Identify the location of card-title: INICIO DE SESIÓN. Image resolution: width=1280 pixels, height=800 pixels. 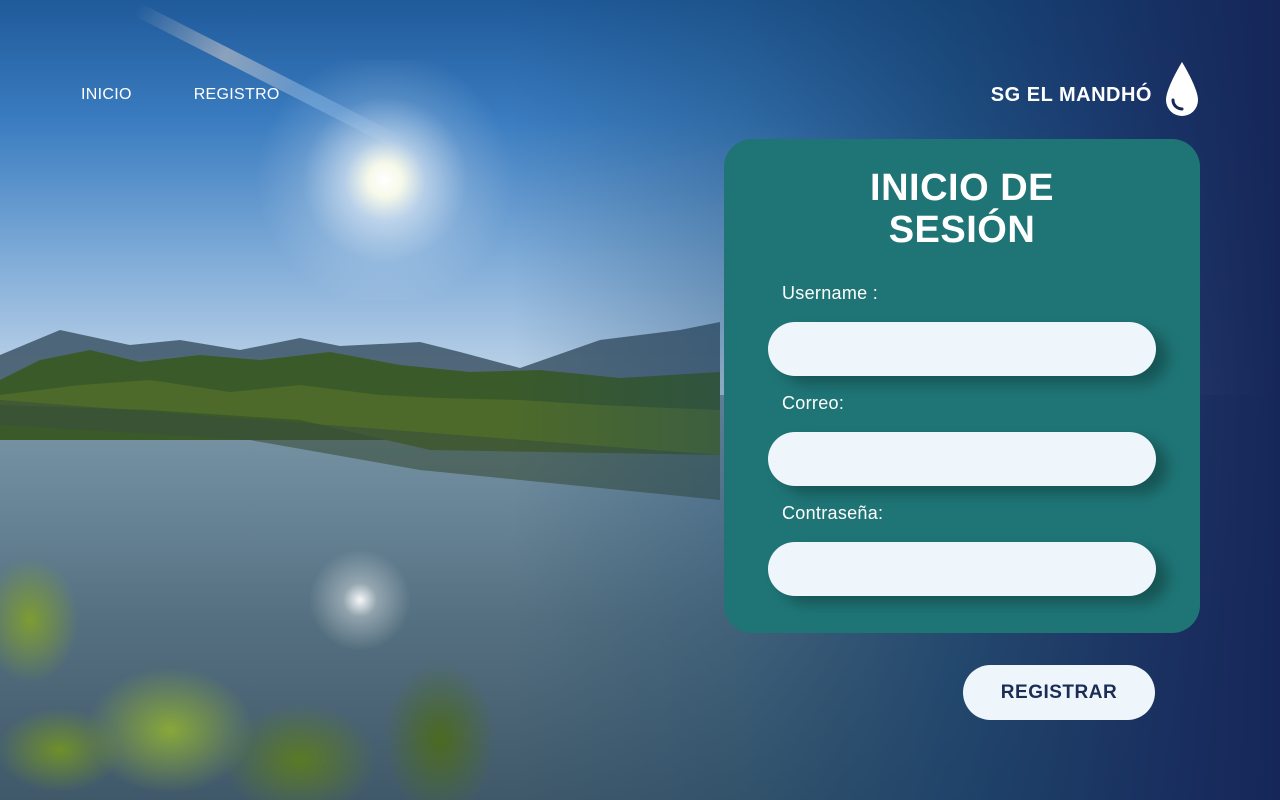
(962, 209).